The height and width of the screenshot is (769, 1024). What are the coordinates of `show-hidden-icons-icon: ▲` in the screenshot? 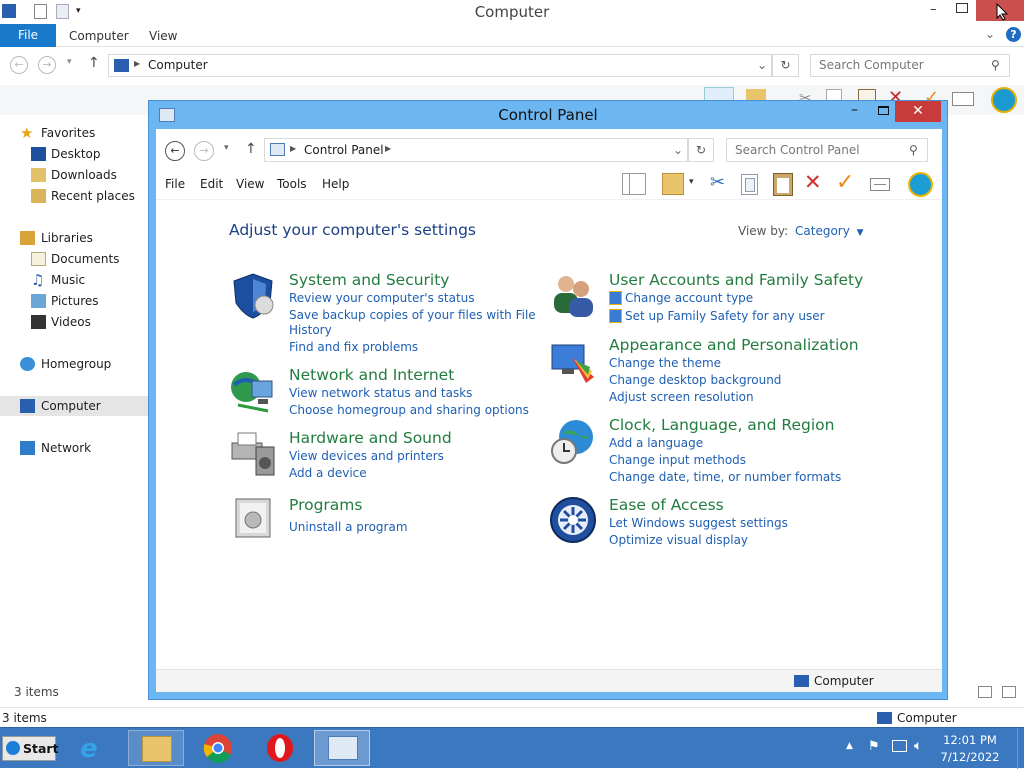 It's located at (849, 746).